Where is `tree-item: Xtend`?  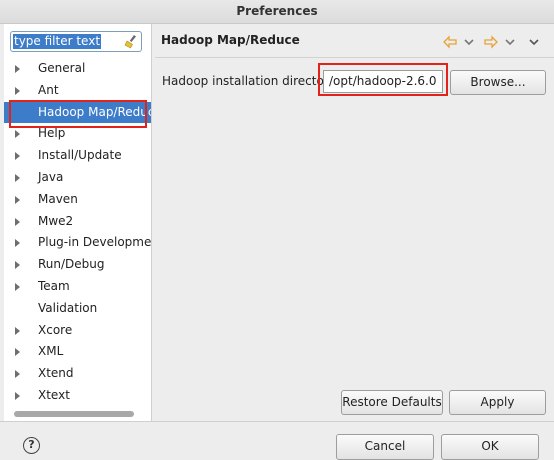 tree-item: Xtend is located at coordinates (77, 374).